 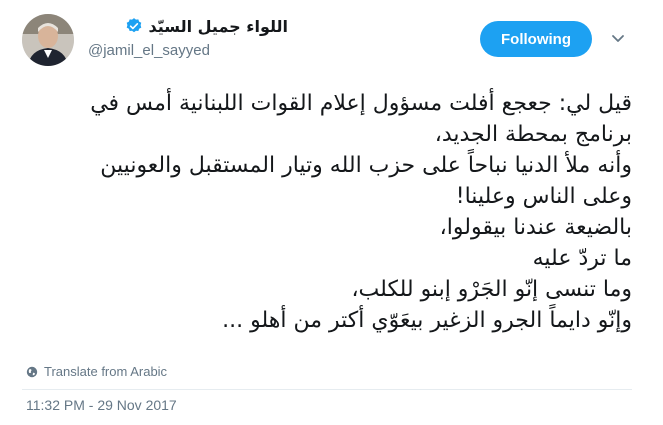 What do you see at coordinates (218, 26) in the screenshot?
I see `display-name: اللواء جميل السيّد` at bounding box center [218, 26].